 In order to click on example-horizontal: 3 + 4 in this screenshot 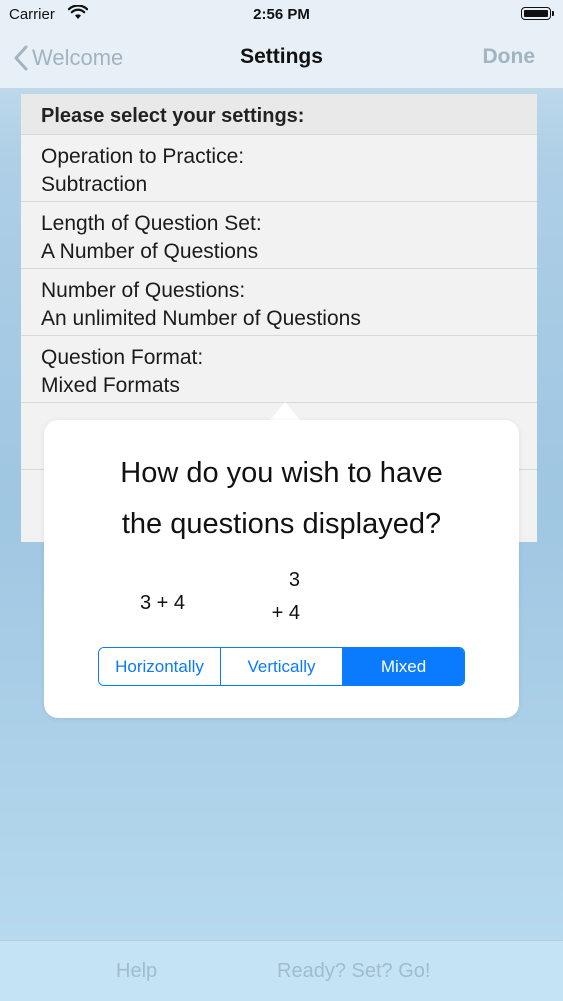, I will do `click(163, 603)`.